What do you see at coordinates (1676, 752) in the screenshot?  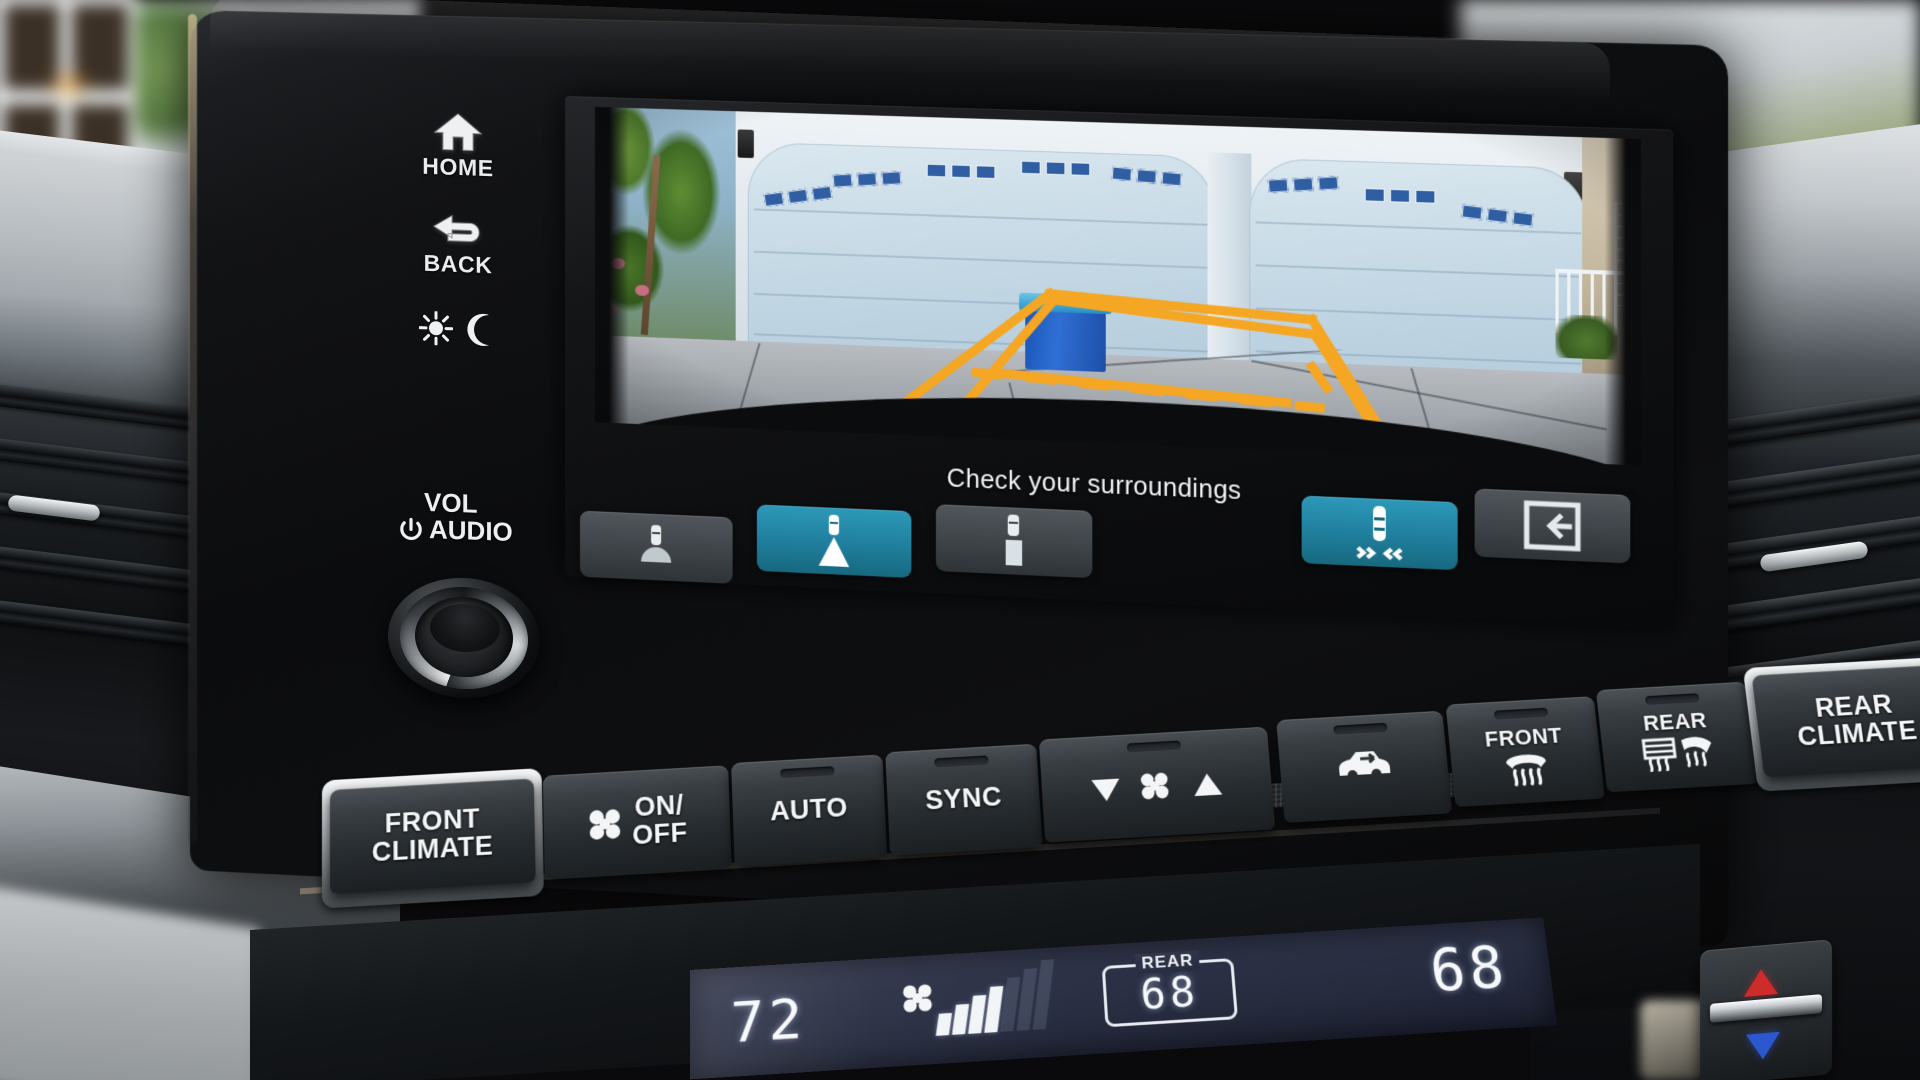 I see `rear-defrost-icon` at bounding box center [1676, 752].